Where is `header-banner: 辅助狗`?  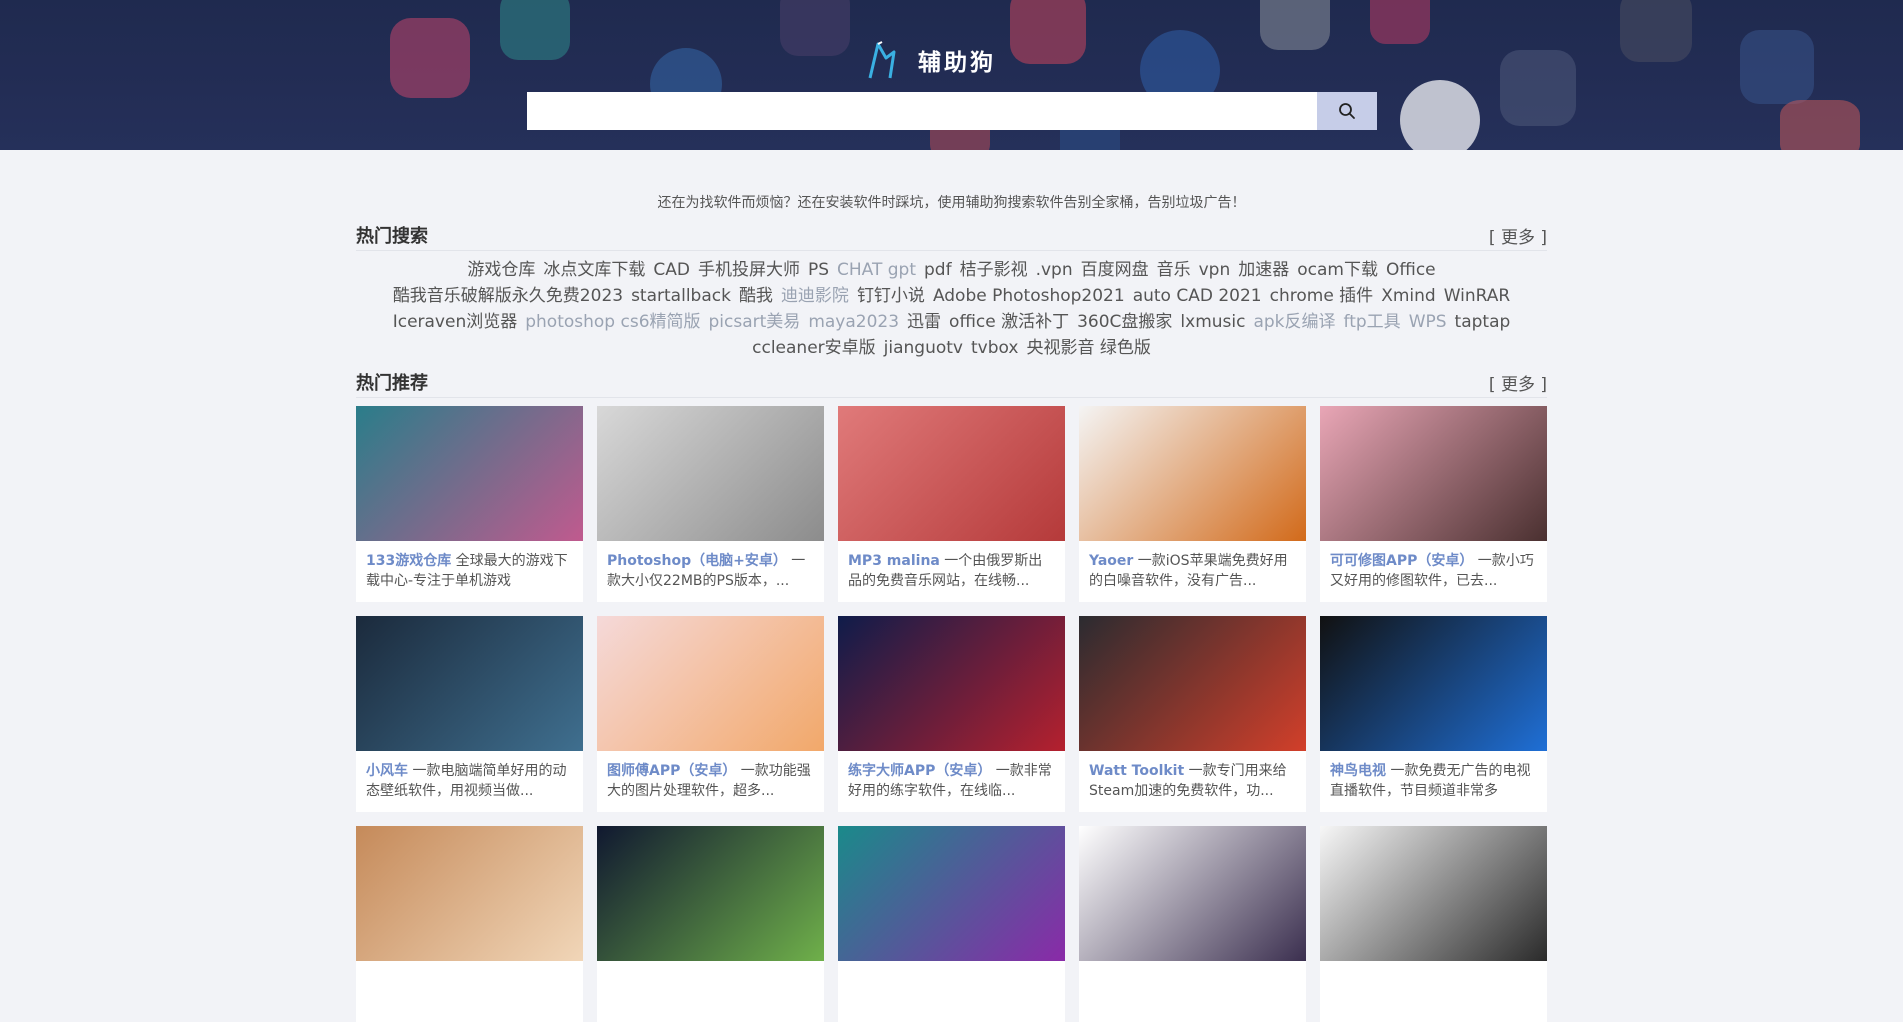 header-banner: 辅助狗 is located at coordinates (951, 75).